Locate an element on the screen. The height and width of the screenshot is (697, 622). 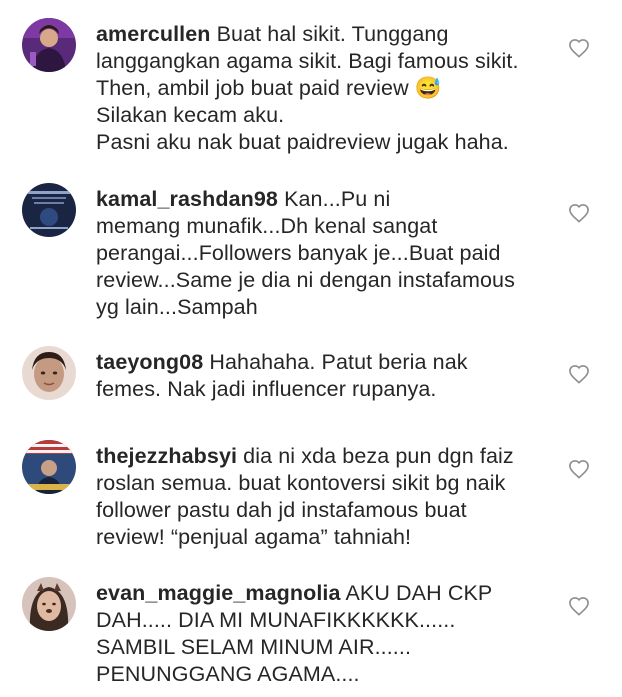
comment-username: kamal_rashdan98 is located at coordinates (187, 199).